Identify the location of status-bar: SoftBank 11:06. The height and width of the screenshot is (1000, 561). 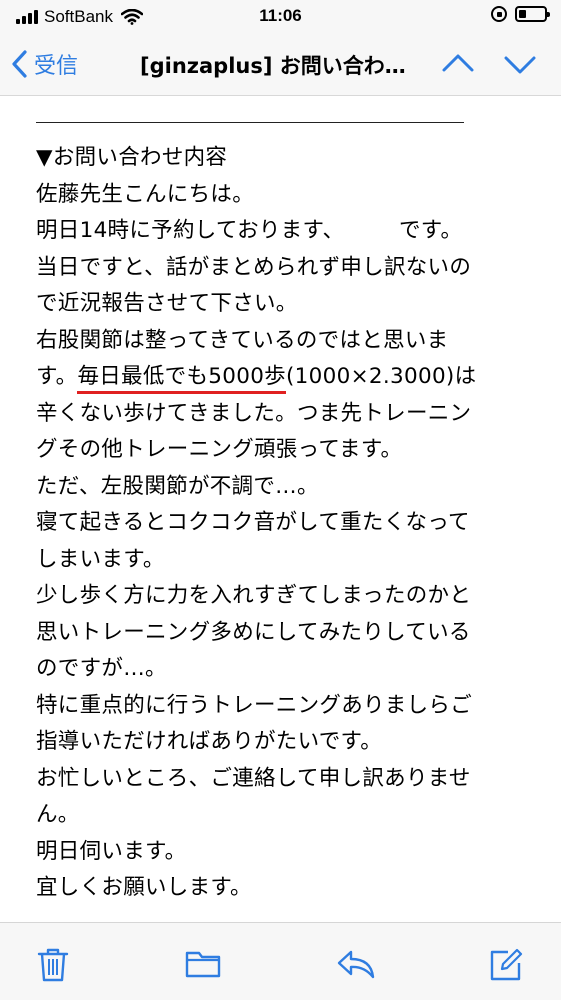
(280, 17).